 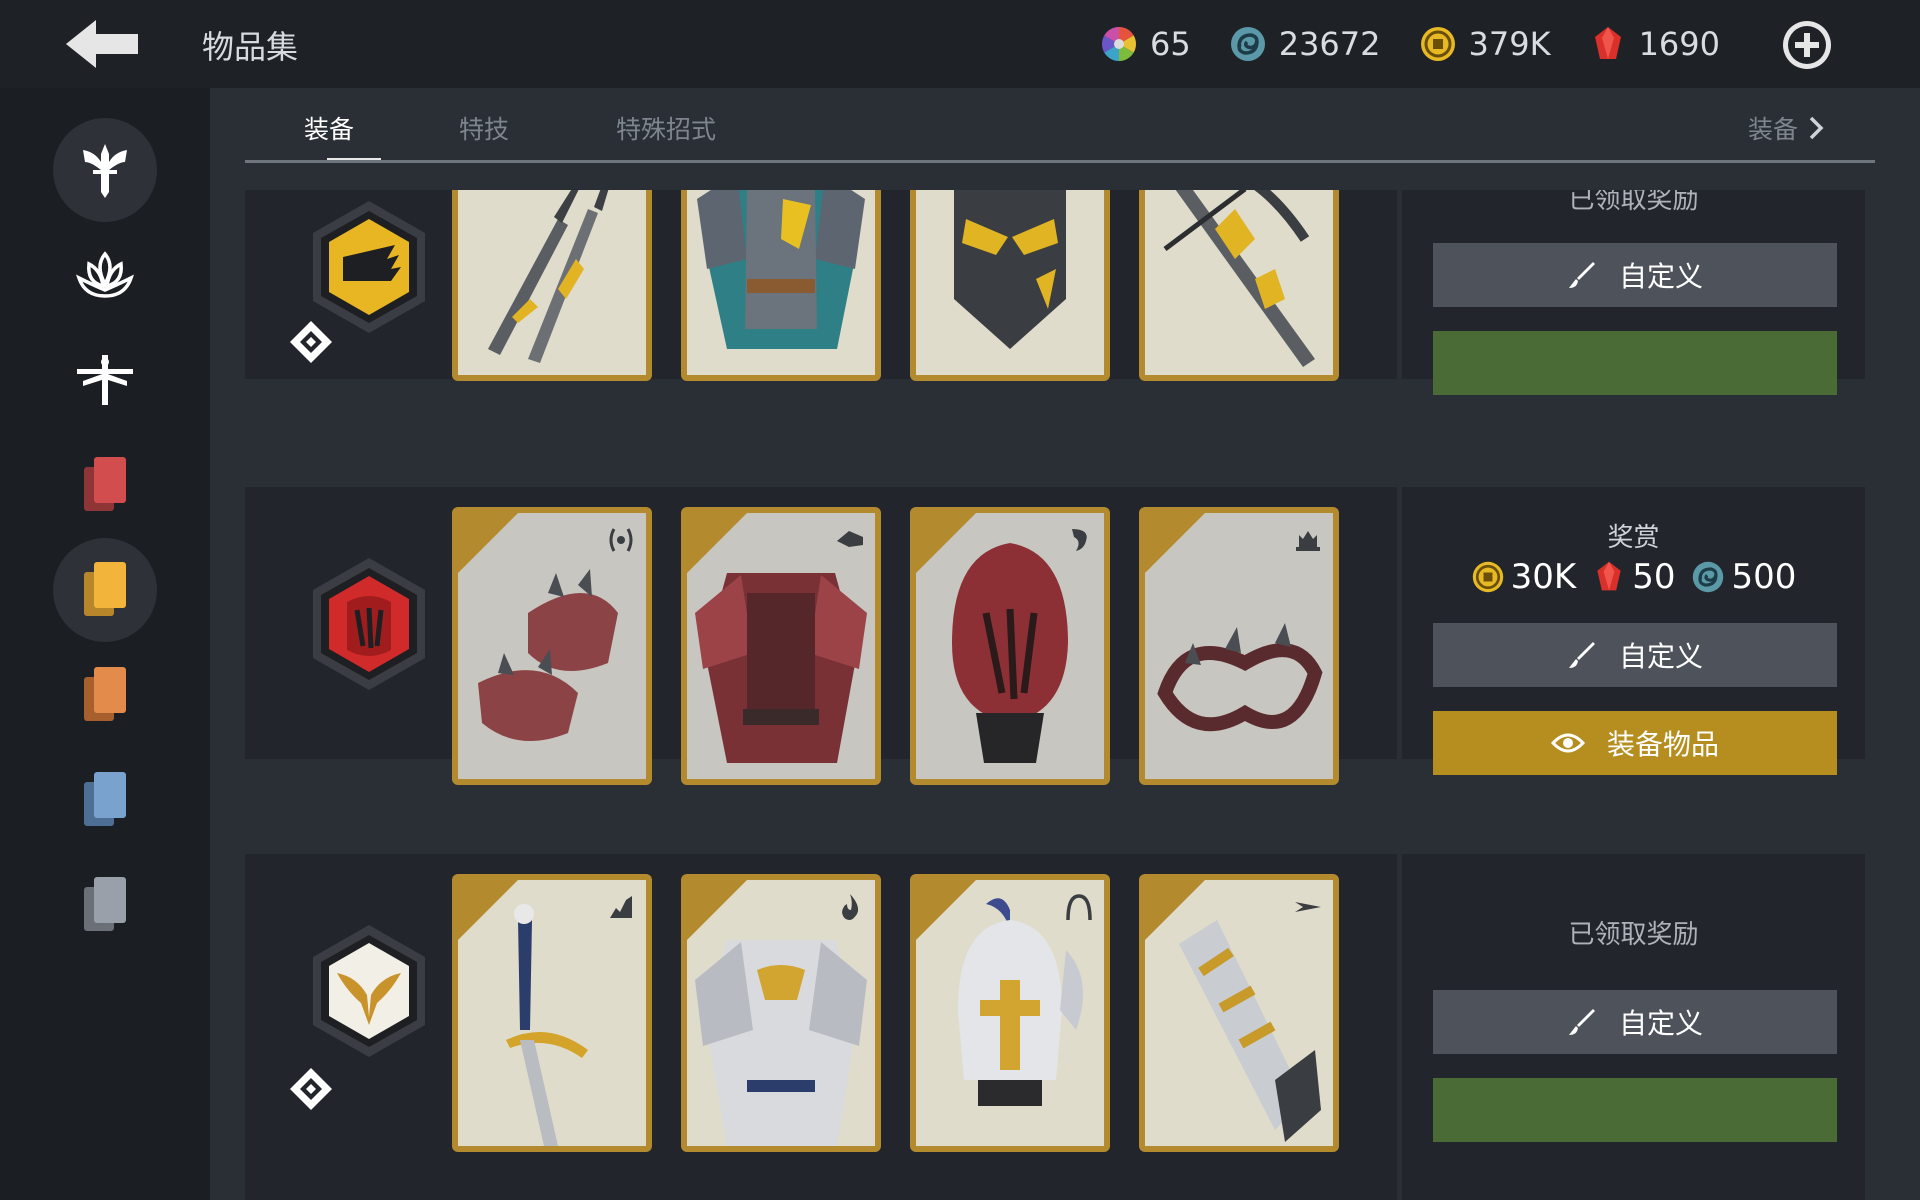 I want to click on reward-panel: 奖赏 30K 50 500 自定义 装备物品, so click(x=1633, y=631).